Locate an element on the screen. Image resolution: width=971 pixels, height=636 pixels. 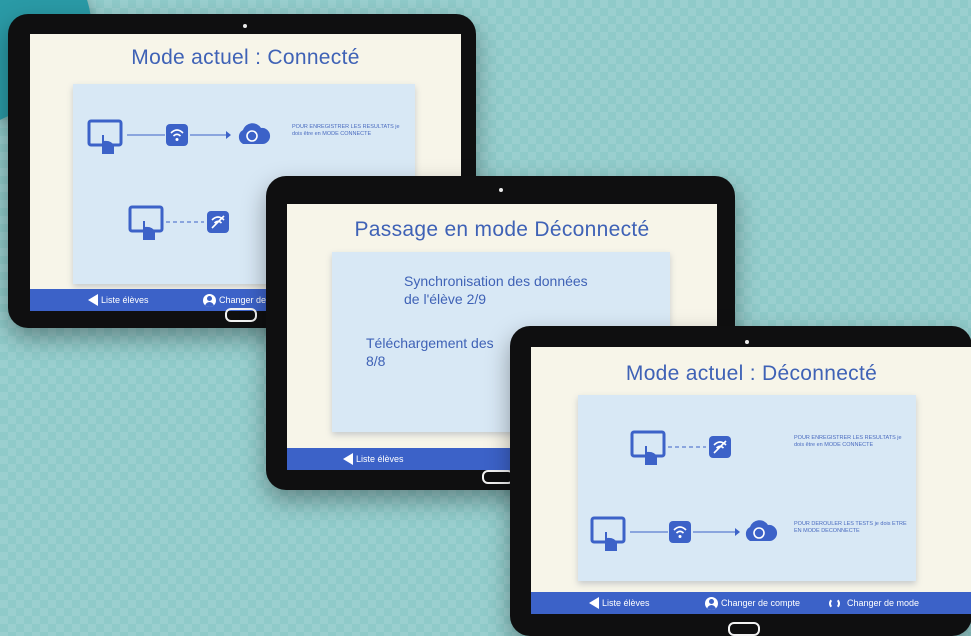
download-status: Téléchargement des 8/8 is located at coordinates (430, 352).